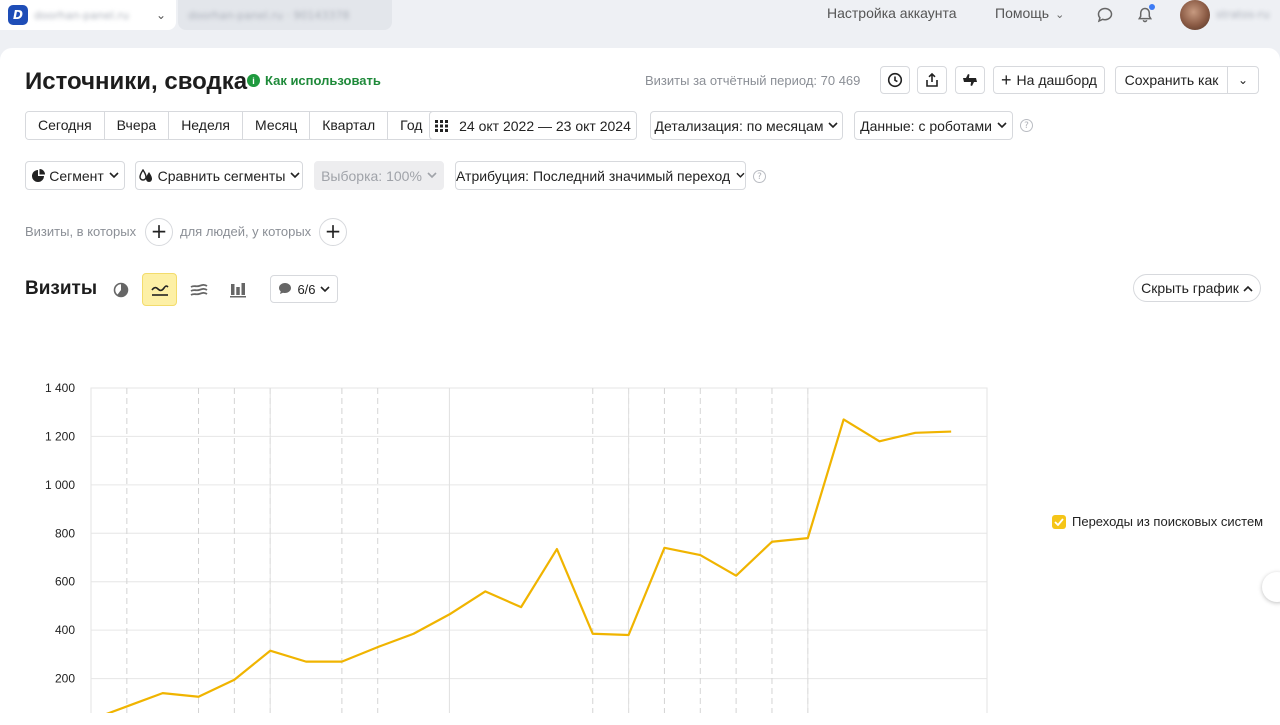  I want to click on y-tick-label: 1 400, so click(60, 388).